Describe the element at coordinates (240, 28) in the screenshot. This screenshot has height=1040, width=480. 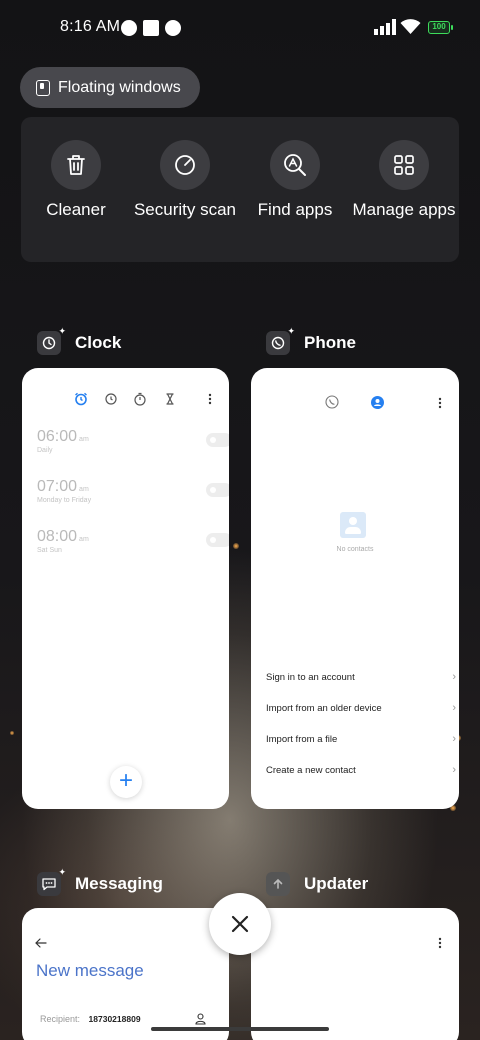
I see `status-bar: 8:16 AM 100` at that location.